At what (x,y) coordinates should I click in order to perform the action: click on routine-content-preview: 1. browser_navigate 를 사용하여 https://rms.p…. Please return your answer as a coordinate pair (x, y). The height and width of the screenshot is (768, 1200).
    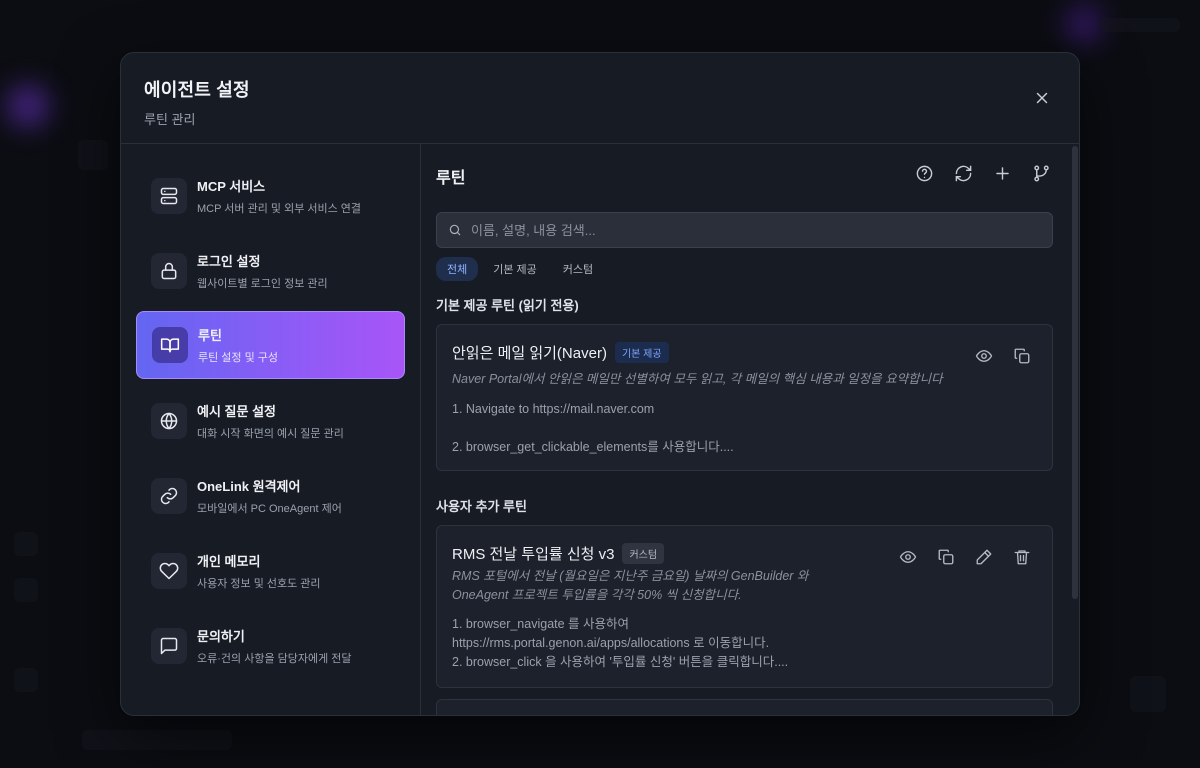
    Looking at the image, I should click on (620, 643).